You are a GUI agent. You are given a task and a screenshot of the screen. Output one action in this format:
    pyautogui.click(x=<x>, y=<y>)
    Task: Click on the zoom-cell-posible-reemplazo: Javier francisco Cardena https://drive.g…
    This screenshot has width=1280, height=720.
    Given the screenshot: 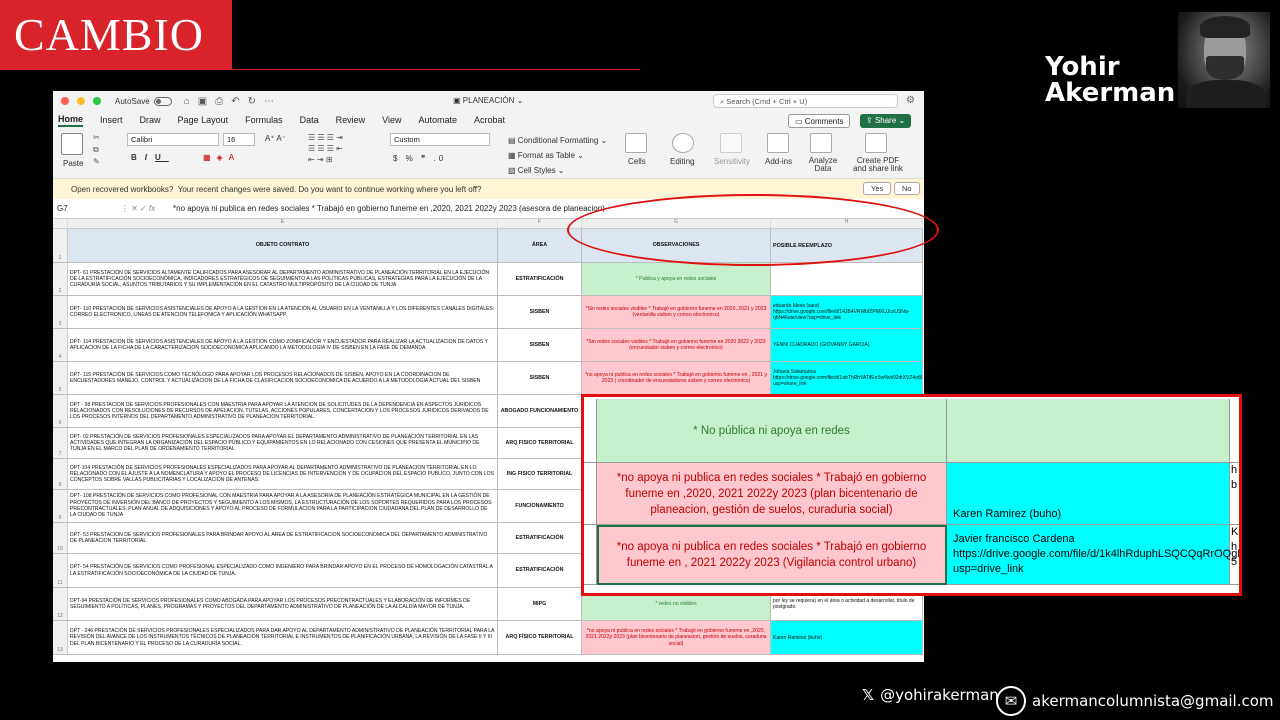 What is the action you would take?
    pyautogui.click(x=1093, y=555)
    